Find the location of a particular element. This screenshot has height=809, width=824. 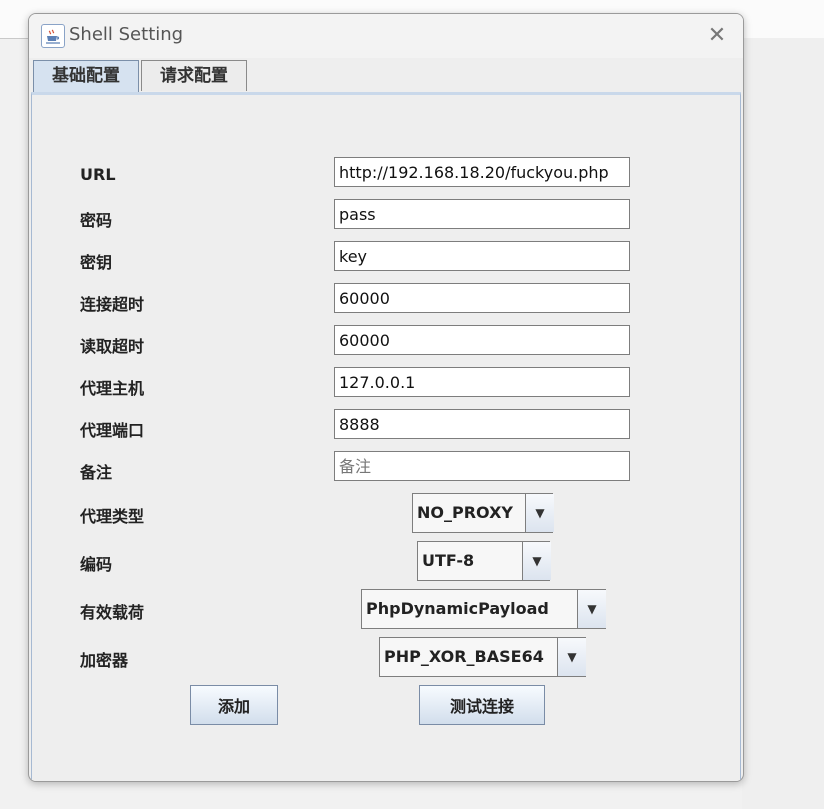

encoding-select: UTF-8 ▼ is located at coordinates (484, 561).